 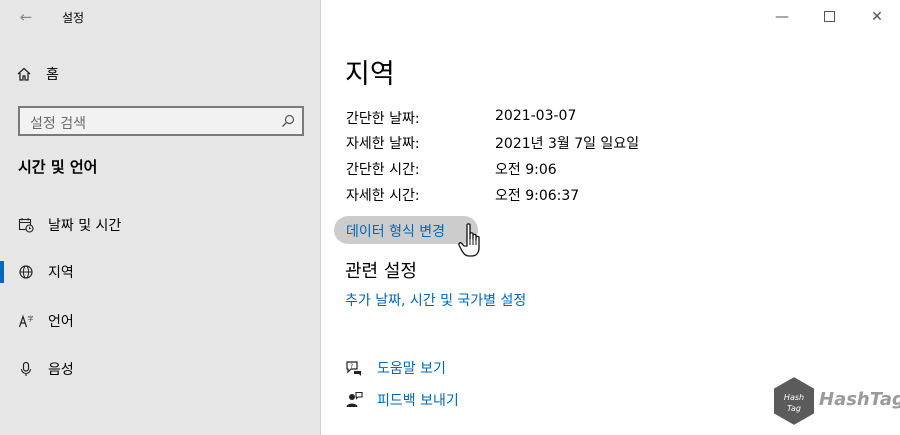 What do you see at coordinates (61, 322) in the screenshot?
I see `sidebar-item-label: 언어` at bounding box center [61, 322].